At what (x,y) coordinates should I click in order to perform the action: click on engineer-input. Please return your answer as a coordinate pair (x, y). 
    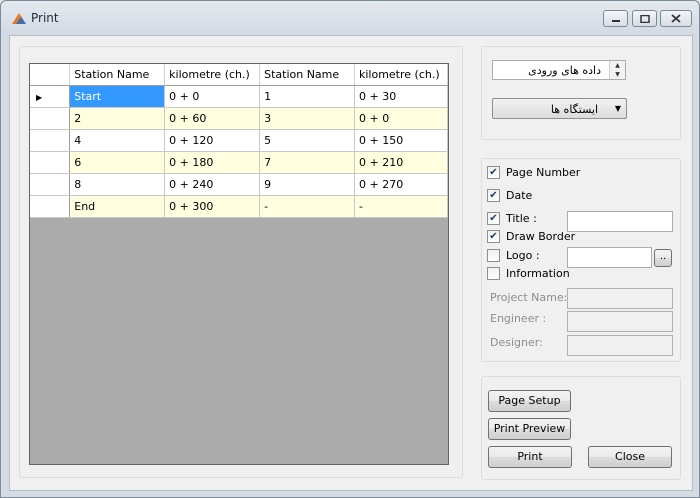
    Looking at the image, I should click on (620, 321).